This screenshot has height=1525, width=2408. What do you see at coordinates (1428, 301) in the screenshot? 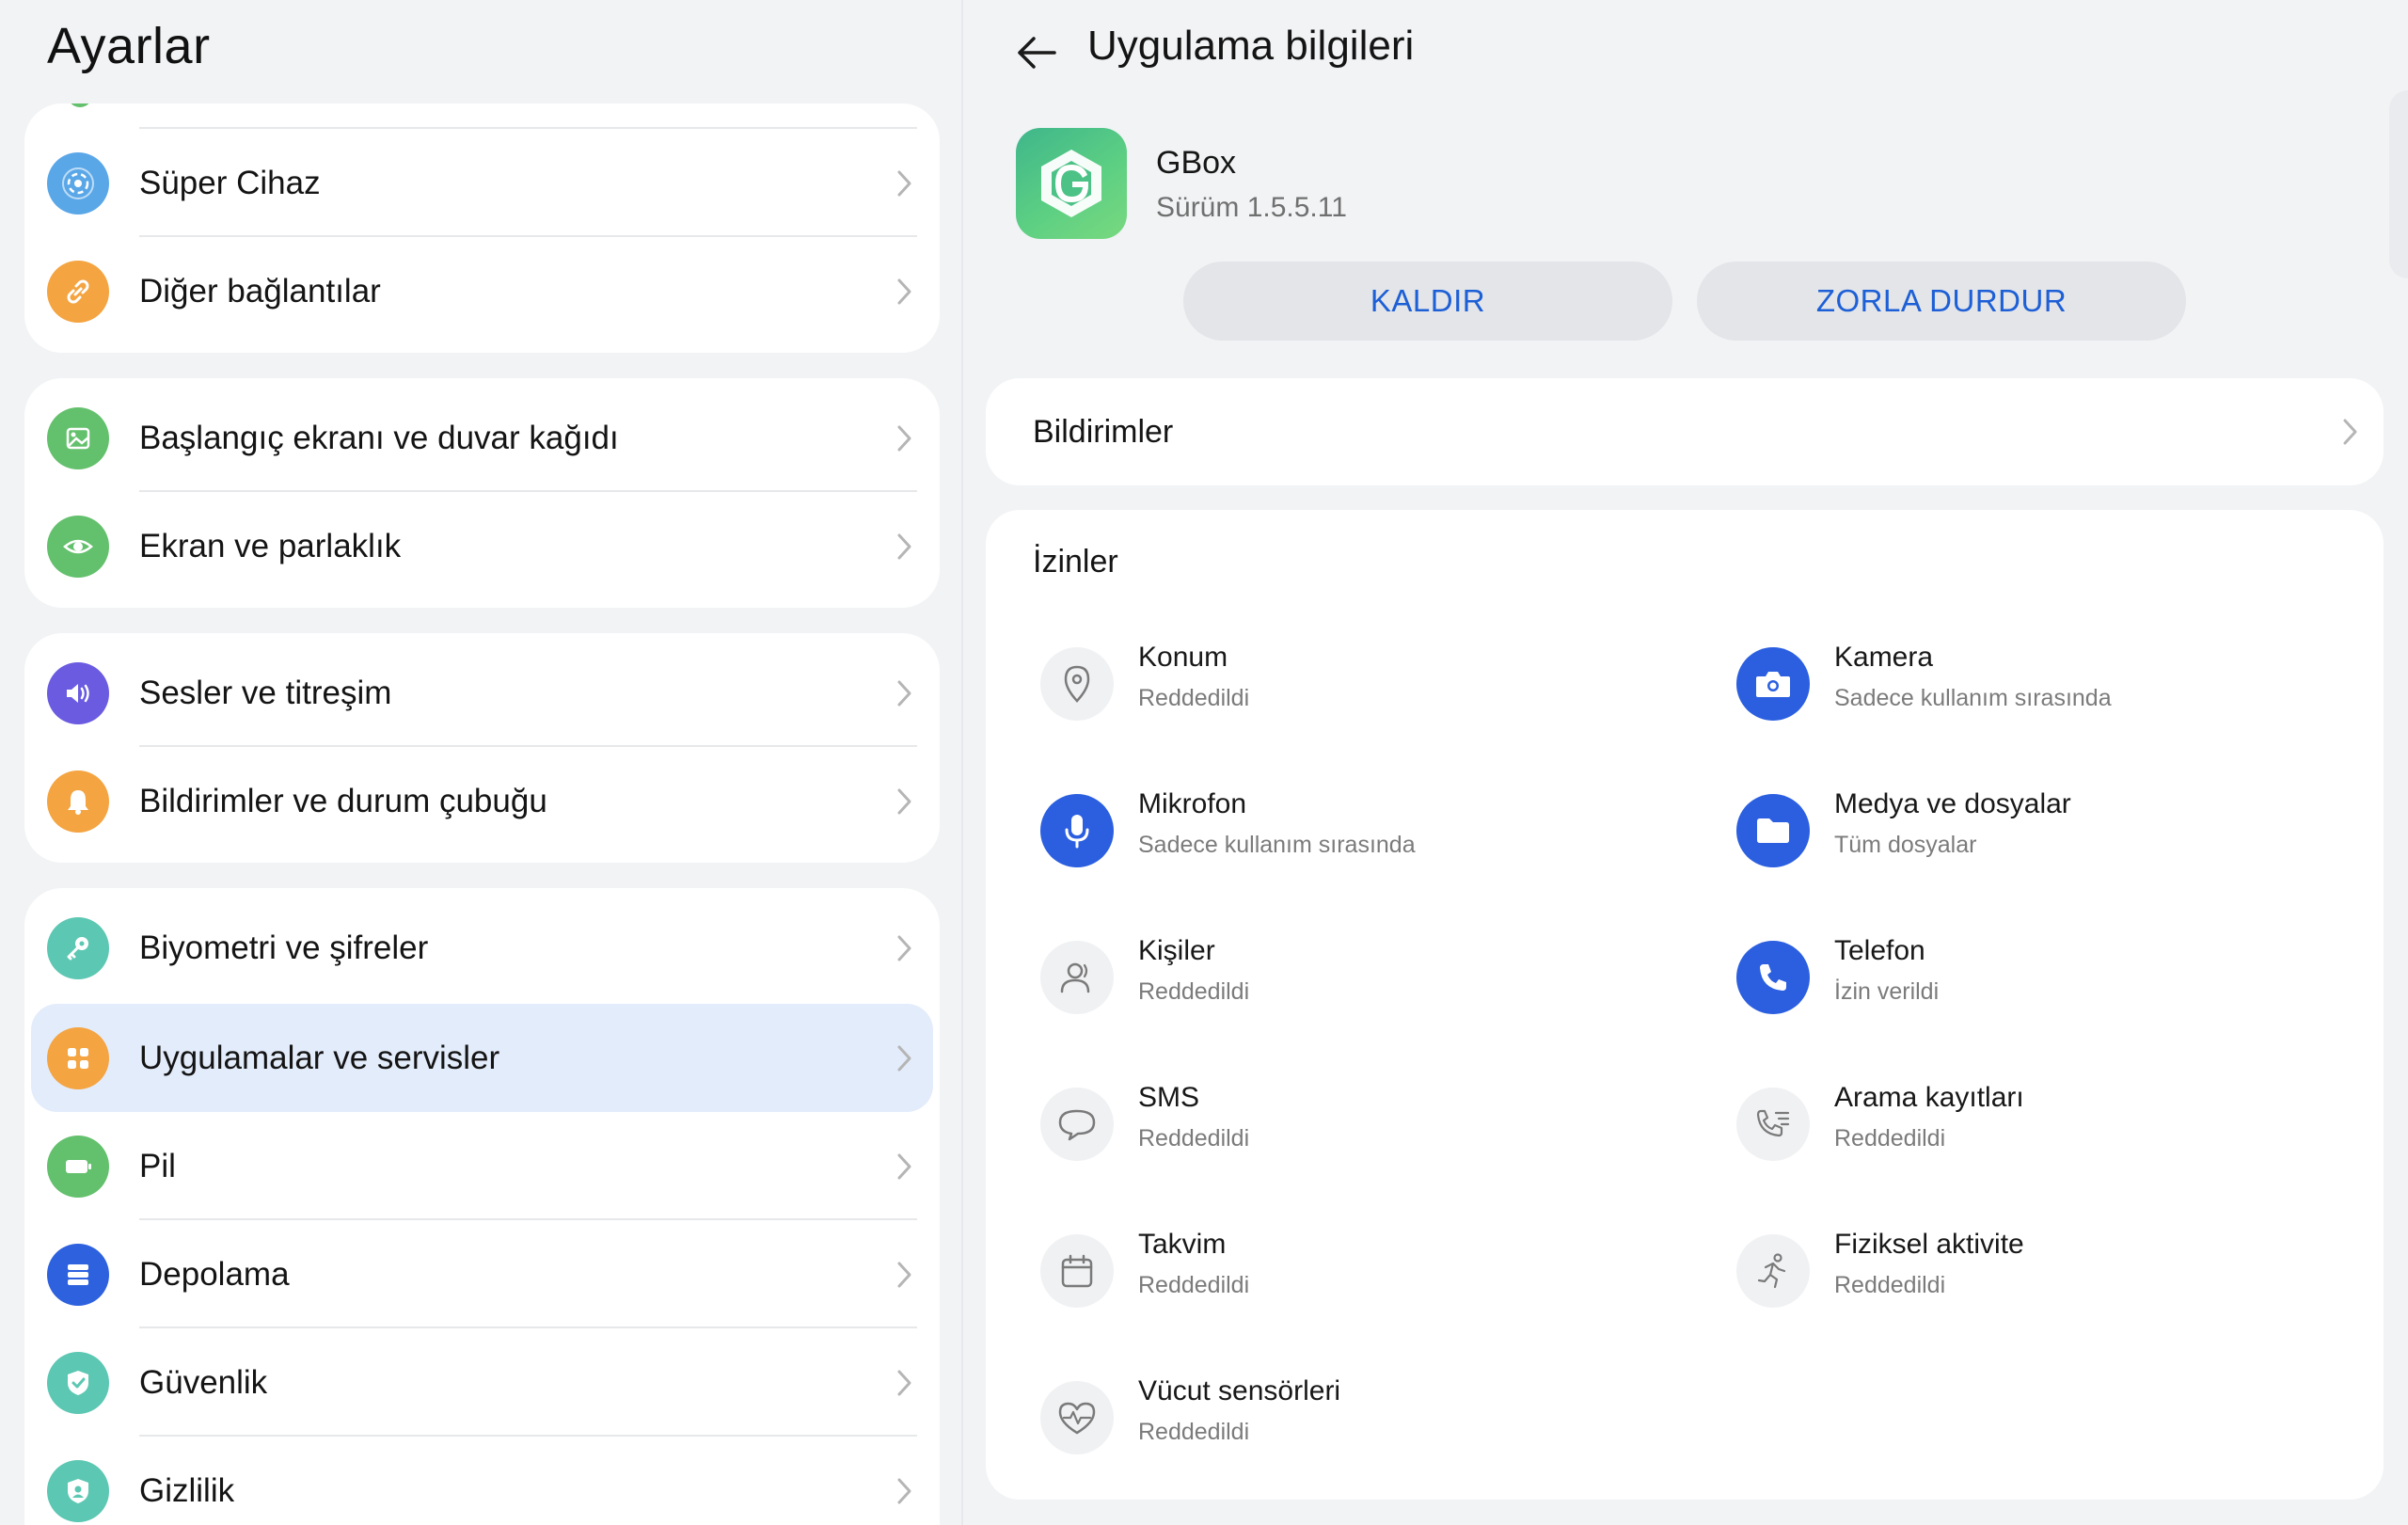
I see `uninstall-button: KALDIR` at bounding box center [1428, 301].